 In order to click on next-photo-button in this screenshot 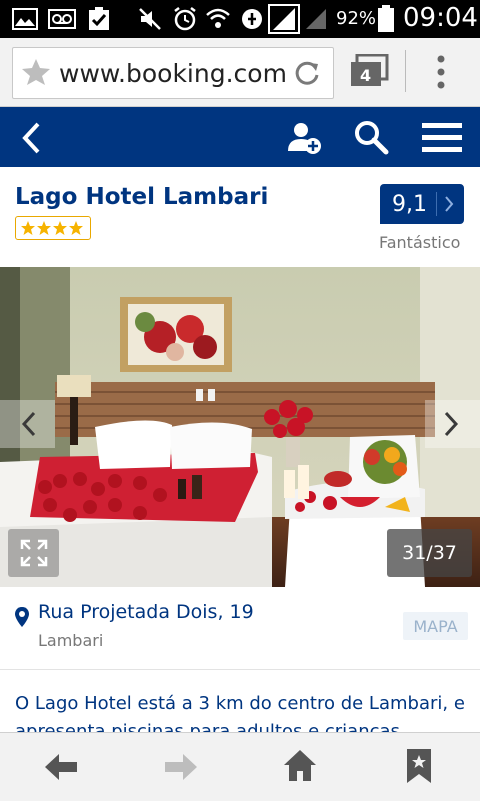, I will do `click(452, 424)`.